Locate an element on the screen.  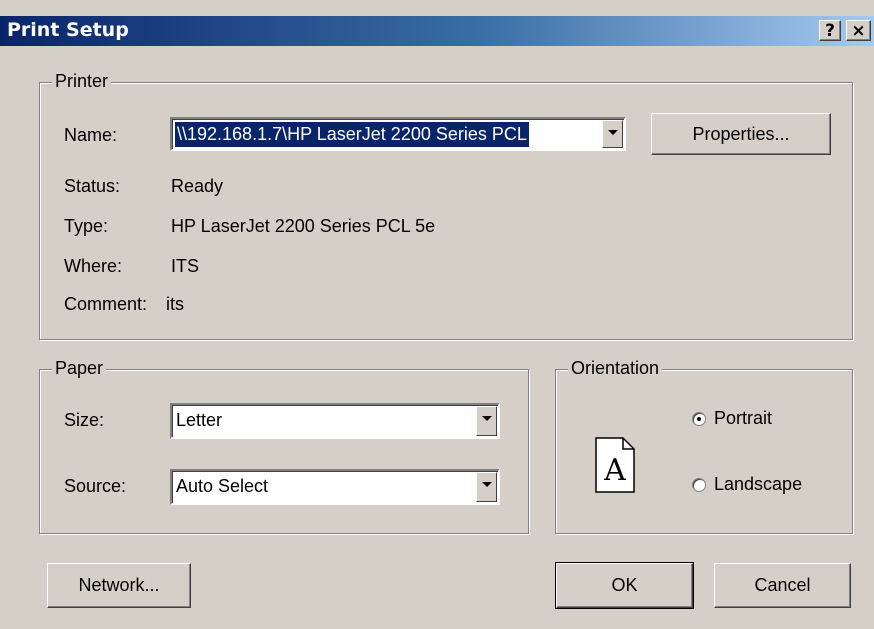
ok-button: OK is located at coordinates (624, 585).